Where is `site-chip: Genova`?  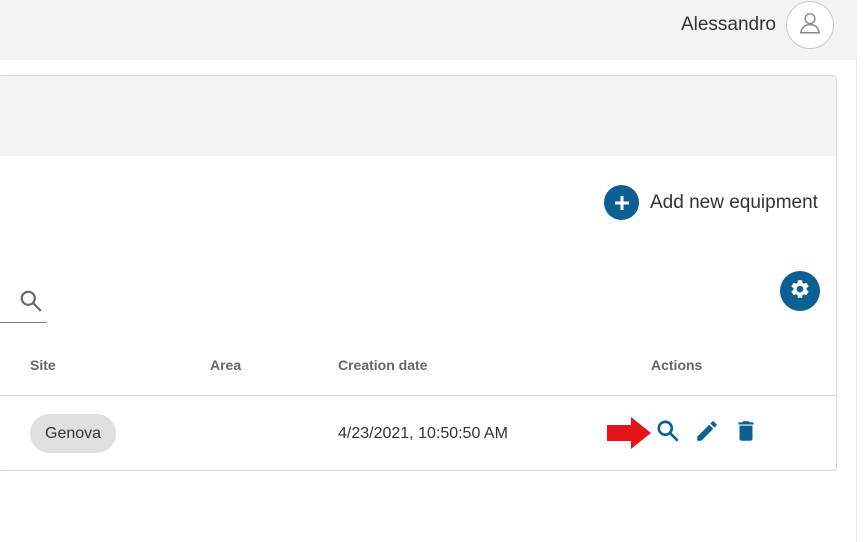 site-chip: Genova is located at coordinates (73, 433).